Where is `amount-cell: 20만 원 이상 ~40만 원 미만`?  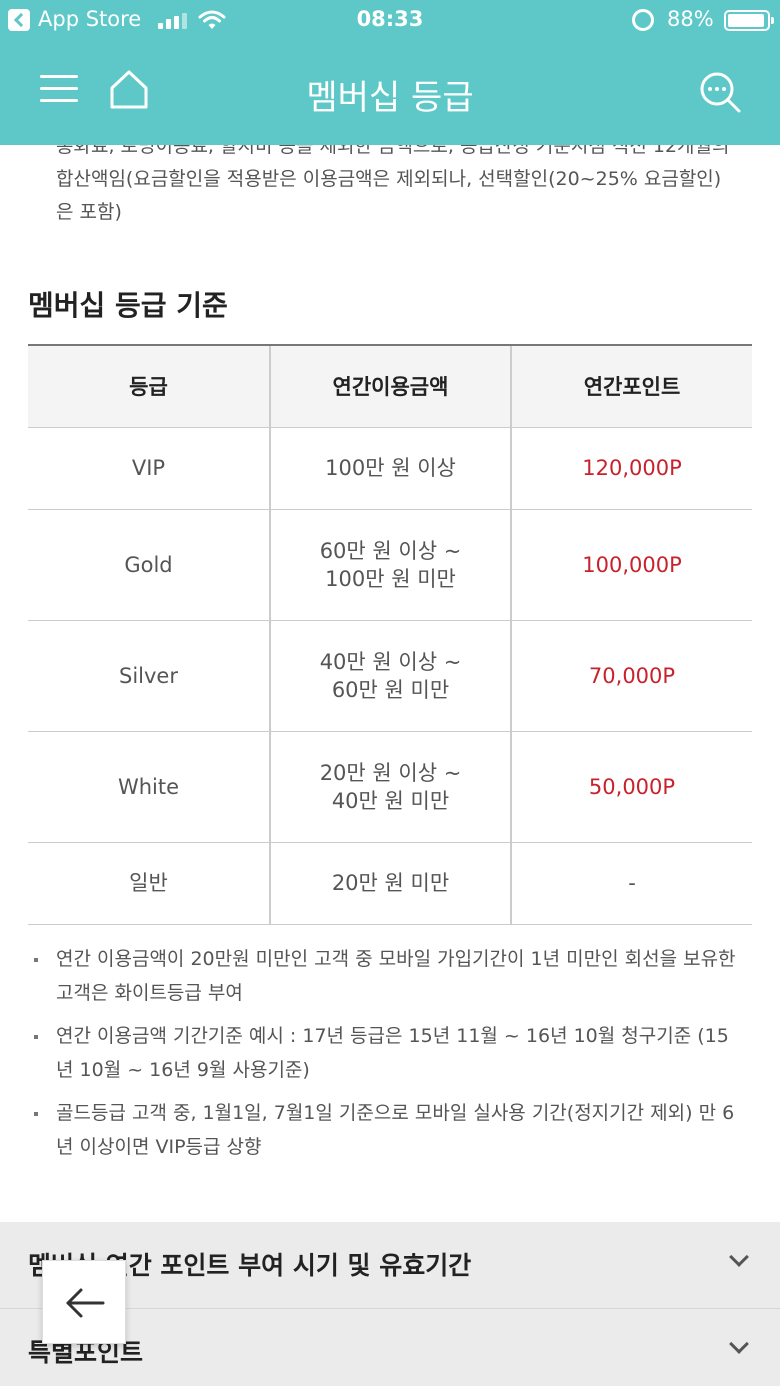 amount-cell: 20만 원 이상 ~40만 원 미만 is located at coordinates (390, 786).